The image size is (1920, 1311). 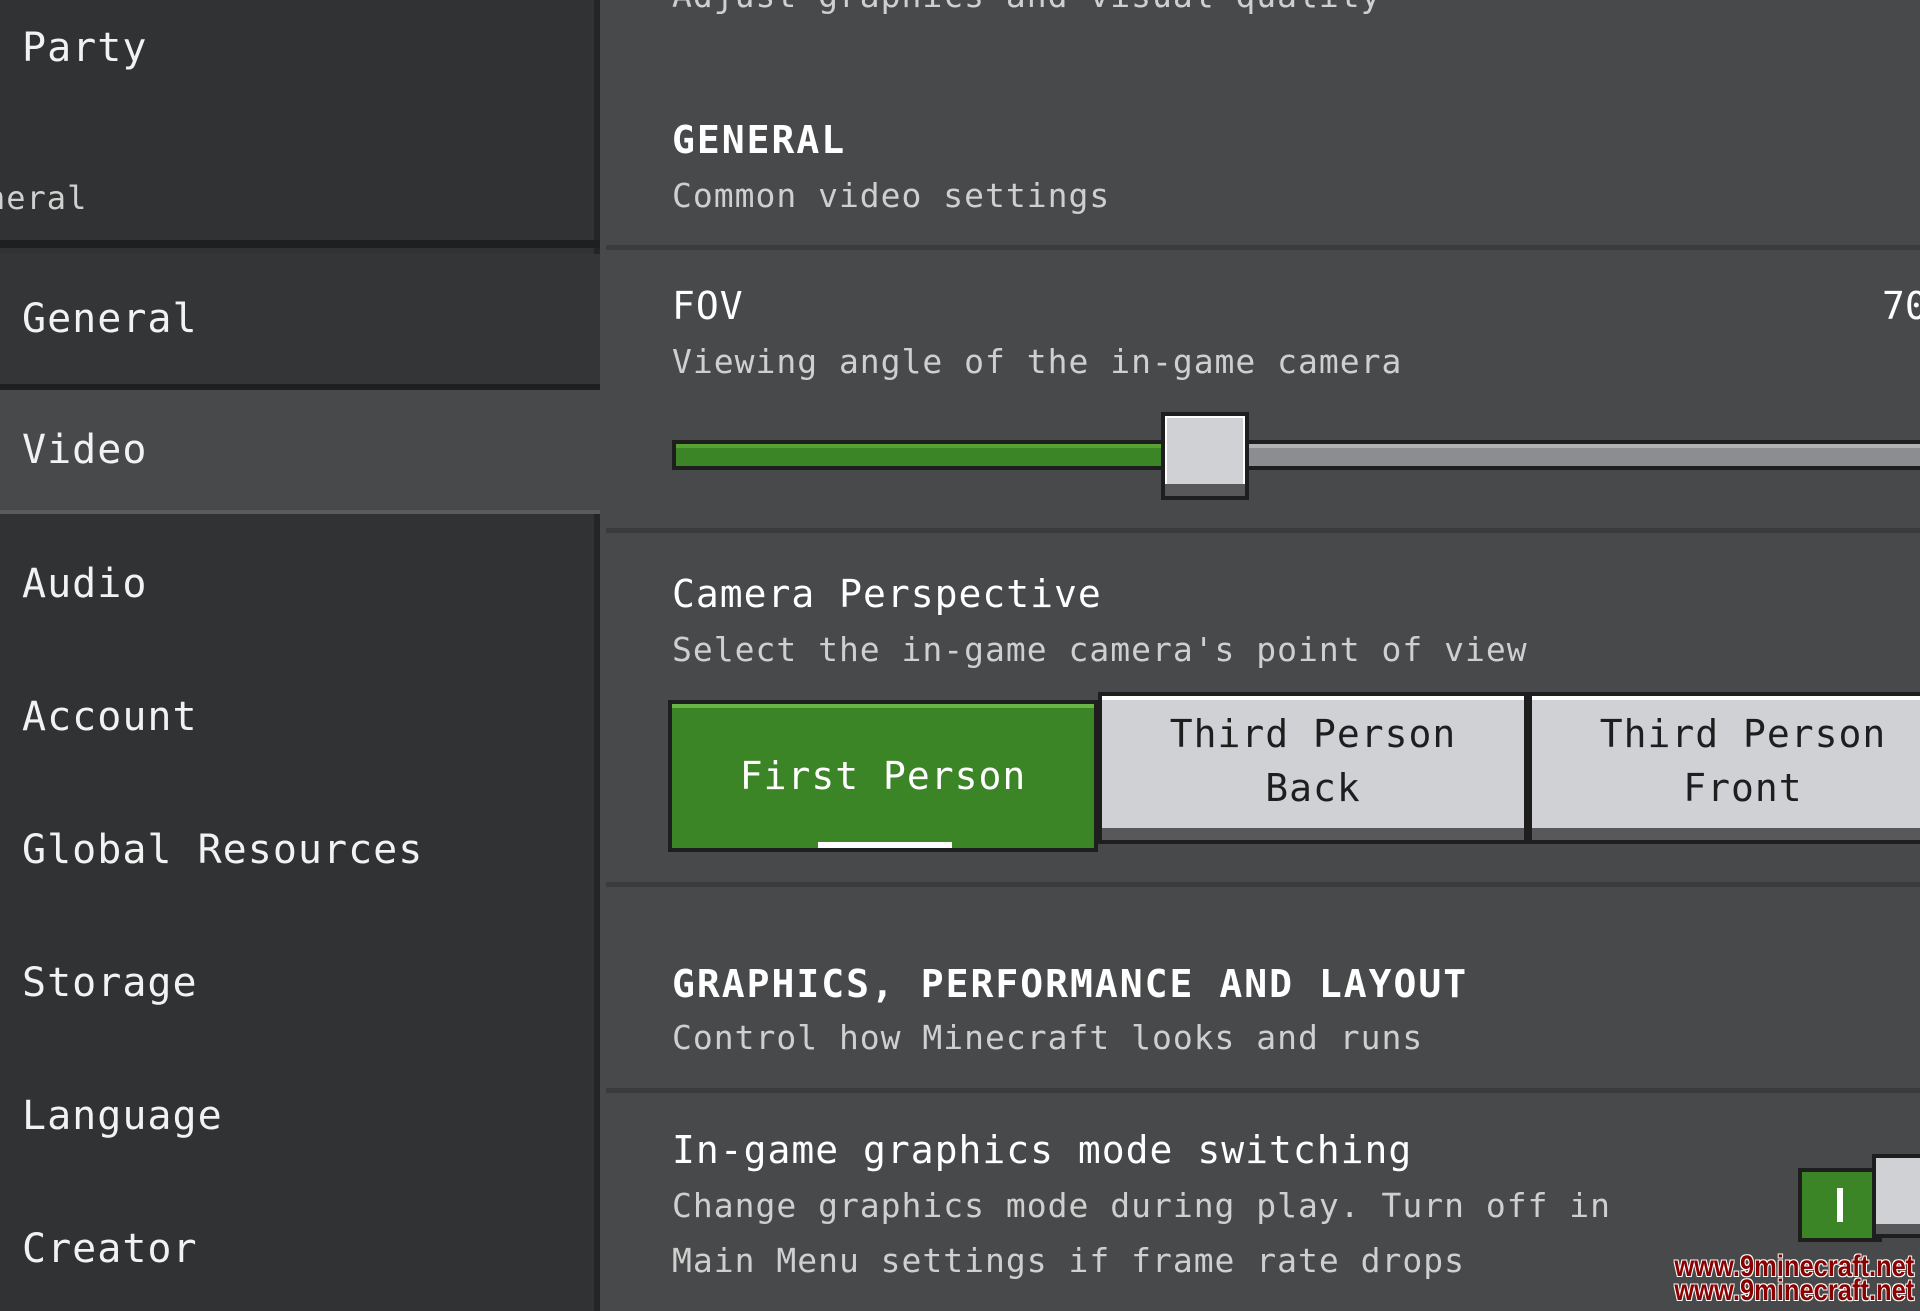 I want to click on sidebar-section-header: neral, so click(x=300, y=197).